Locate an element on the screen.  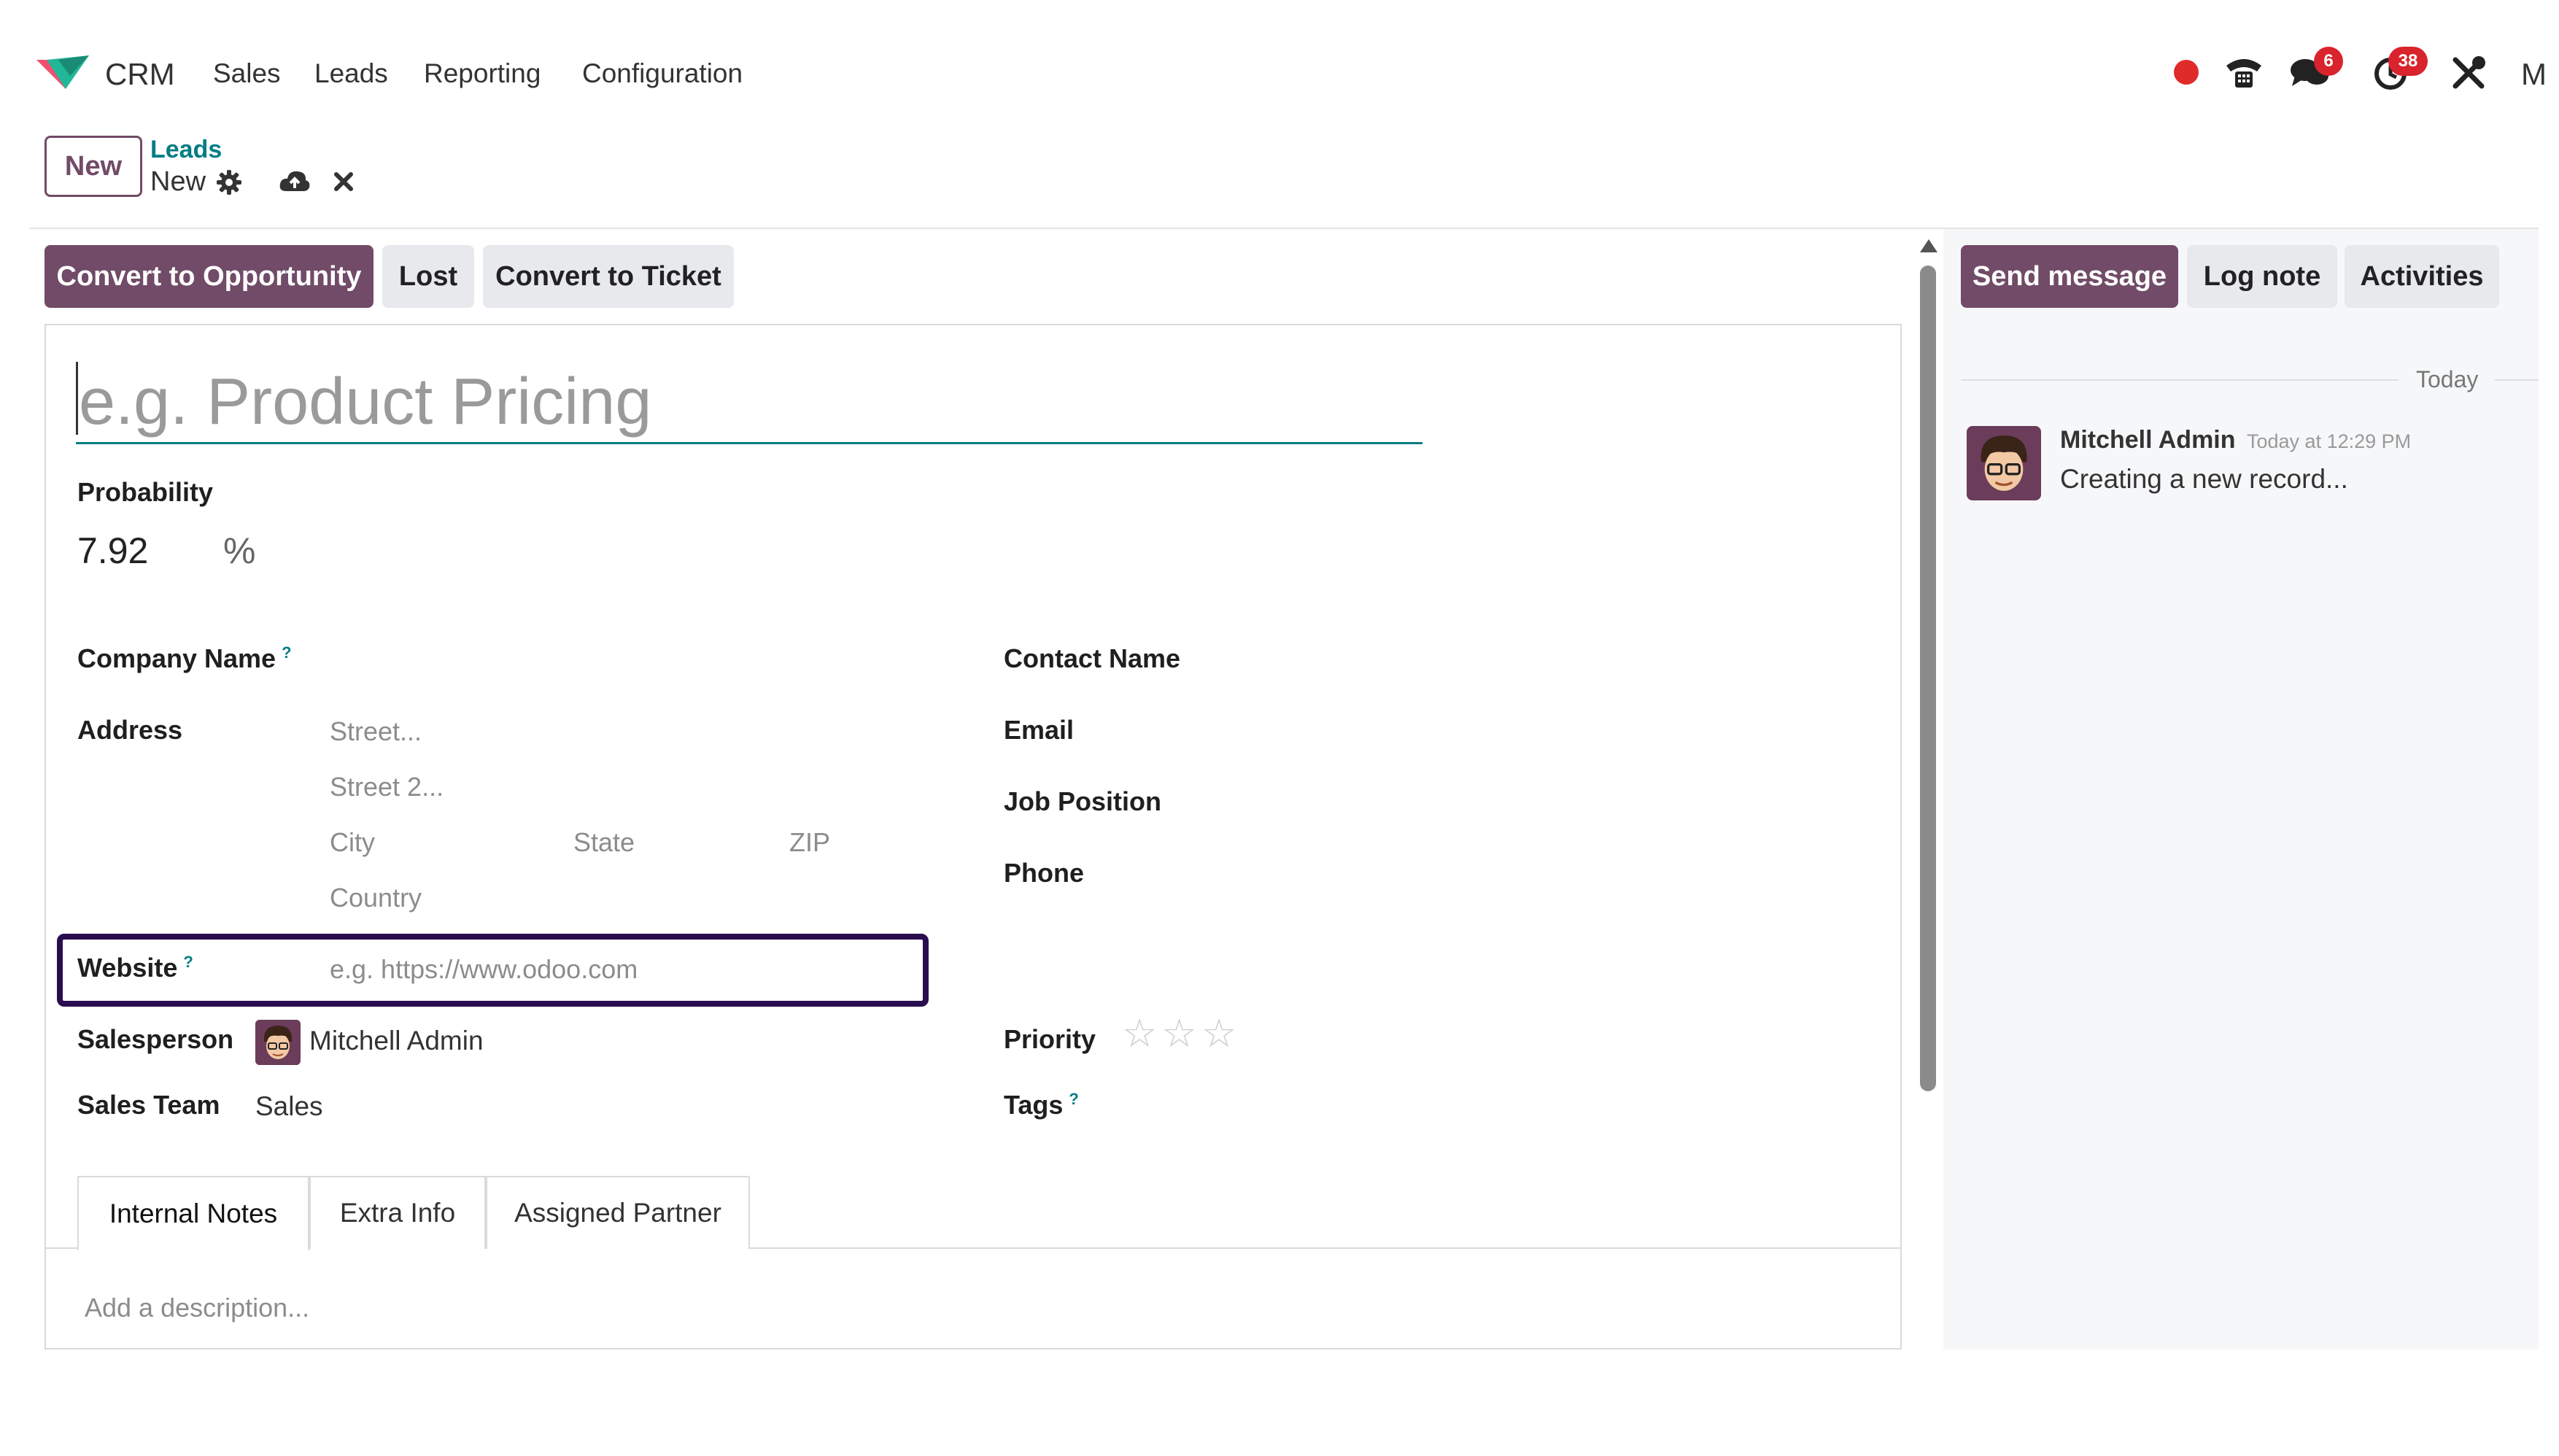
tab-assigned-partner: Assigned Partner is located at coordinates (618, 1212).